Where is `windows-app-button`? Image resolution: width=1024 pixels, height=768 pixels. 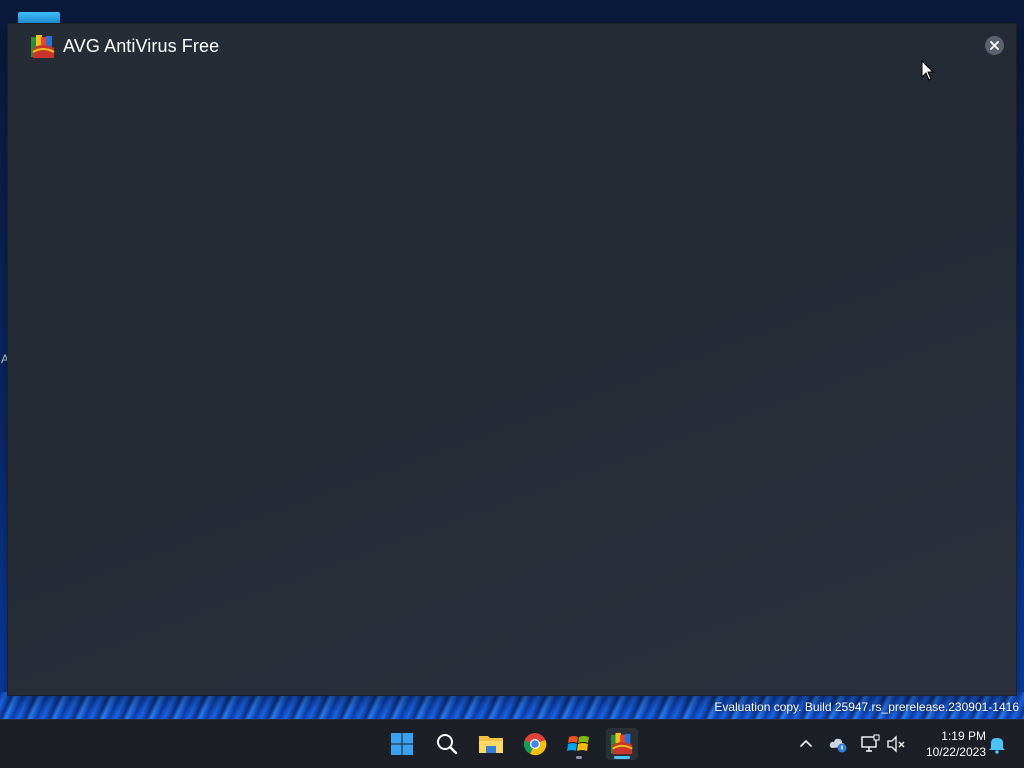 windows-app-button is located at coordinates (579, 744).